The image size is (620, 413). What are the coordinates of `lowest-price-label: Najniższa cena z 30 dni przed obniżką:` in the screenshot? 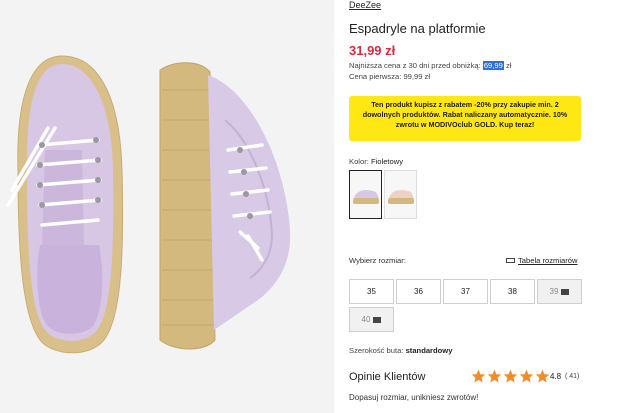 It's located at (415, 65).